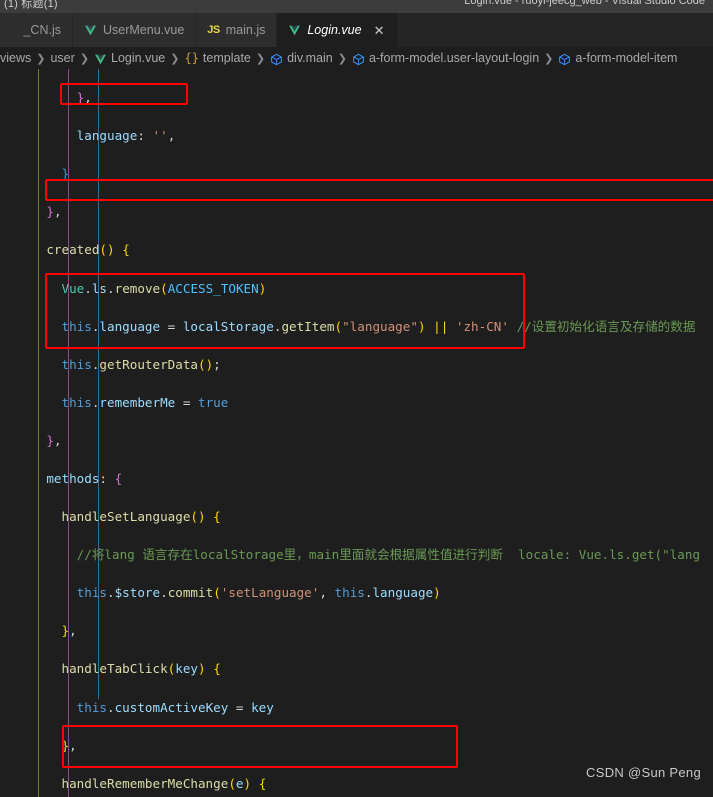 The height and width of the screenshot is (797, 713). I want to click on tab-zh_CN-js: _CN.js, so click(36, 30).